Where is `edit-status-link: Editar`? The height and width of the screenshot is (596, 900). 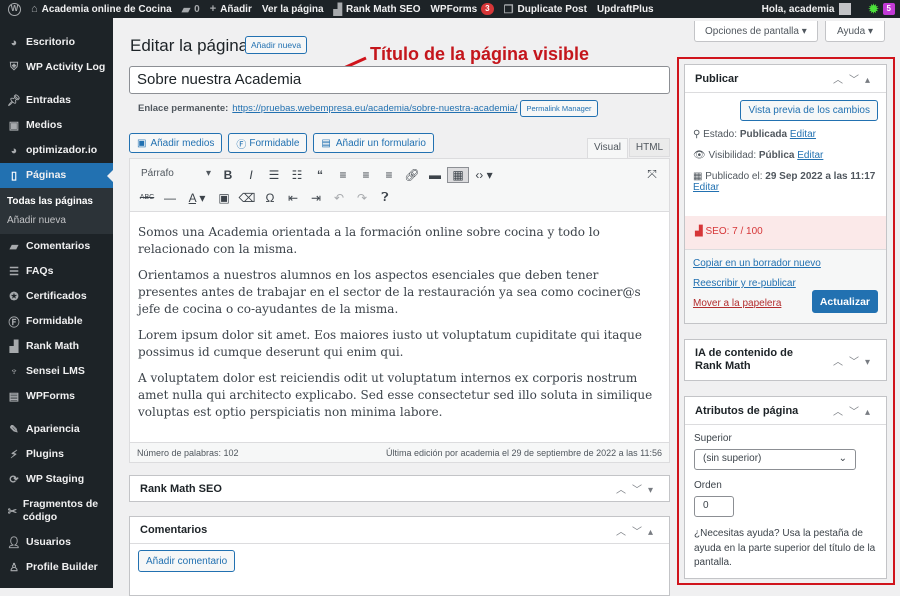
edit-status-link: Editar is located at coordinates (803, 134).